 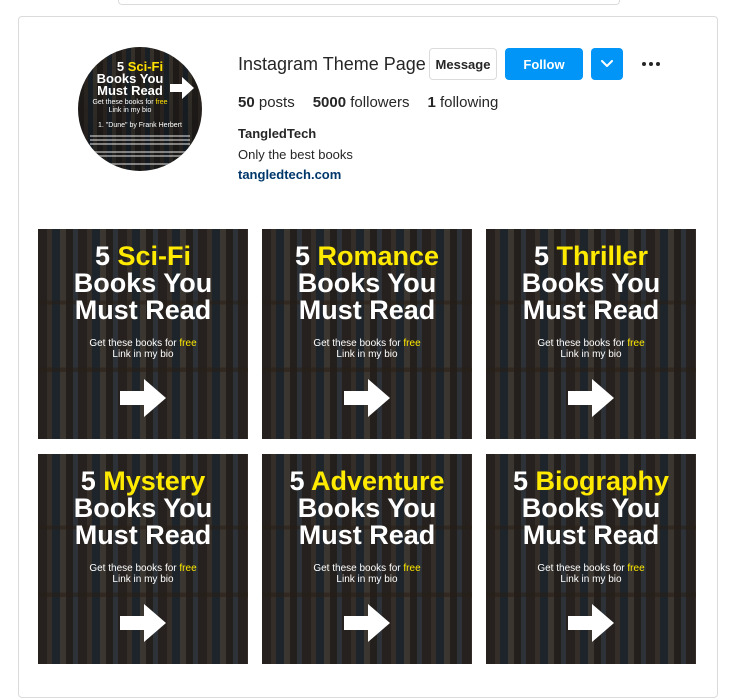 I want to click on suggested-dropdown-button, so click(x=607, y=64).